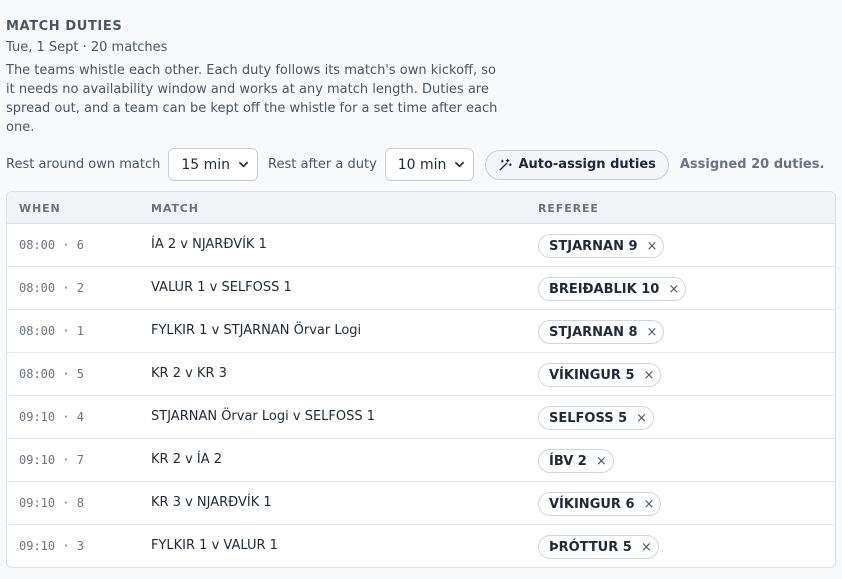 The height and width of the screenshot is (579, 842). What do you see at coordinates (421, 245) in the screenshot?
I see `table-row: 08:00 · 6 ÍA 2 v NJARÐVÍK 1 STJARNAN 9 ×` at bounding box center [421, 245].